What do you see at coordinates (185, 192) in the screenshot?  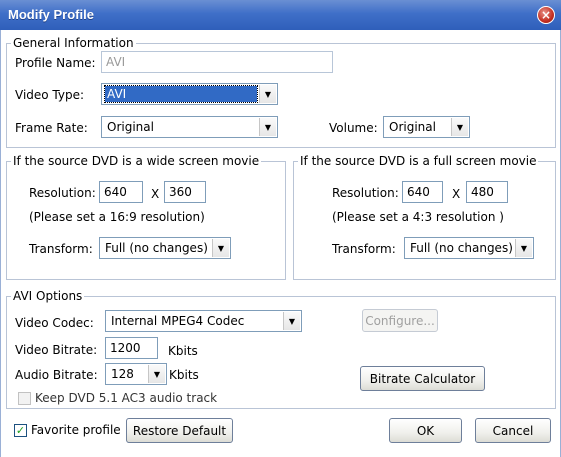 I see `wide-height-input: 360` at bounding box center [185, 192].